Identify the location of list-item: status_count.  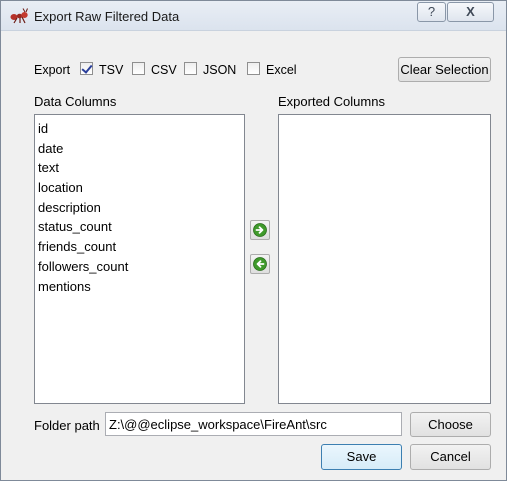
(141, 227).